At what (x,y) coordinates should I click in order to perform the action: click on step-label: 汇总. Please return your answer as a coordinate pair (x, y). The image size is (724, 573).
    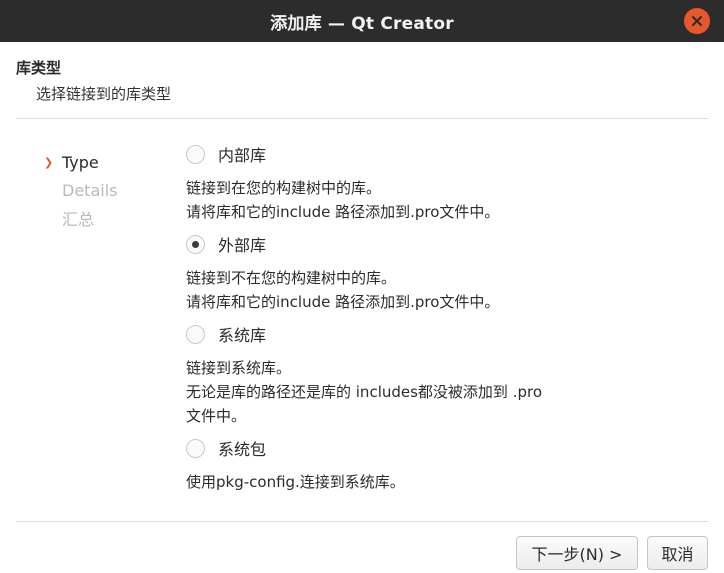
    Looking at the image, I should click on (78, 219).